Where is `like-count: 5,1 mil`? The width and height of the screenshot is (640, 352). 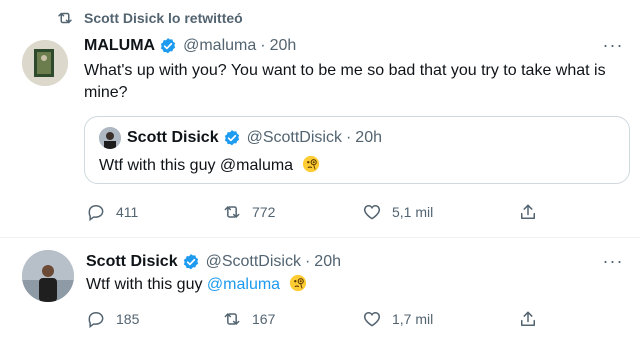 like-count: 5,1 mil is located at coordinates (413, 212).